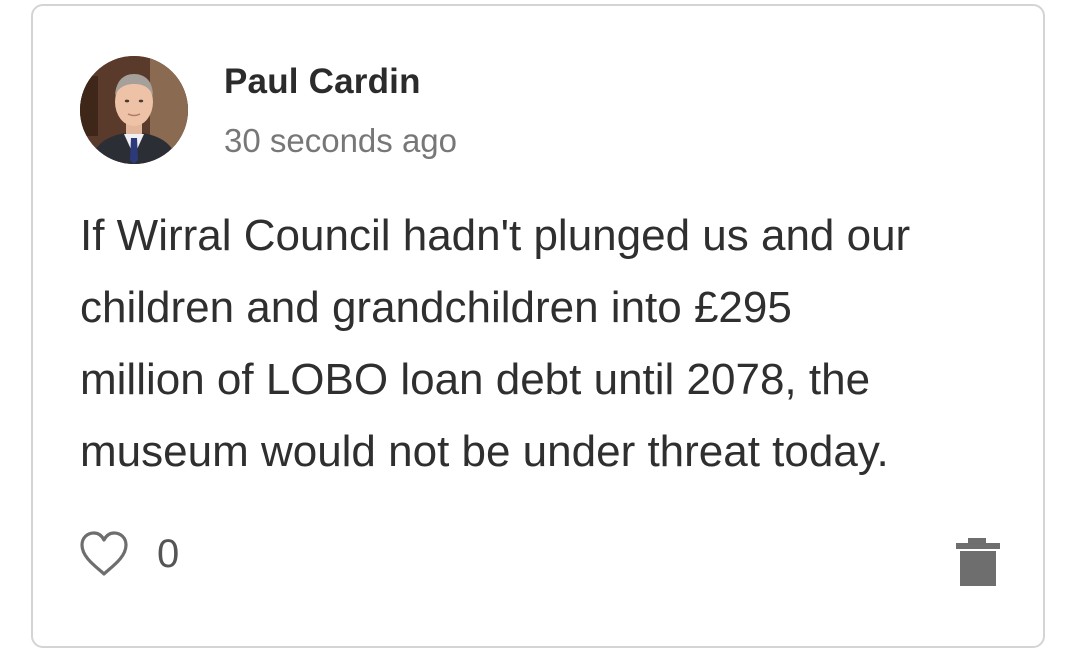  What do you see at coordinates (322, 82) in the screenshot?
I see `author-name: Paul Cardin` at bounding box center [322, 82].